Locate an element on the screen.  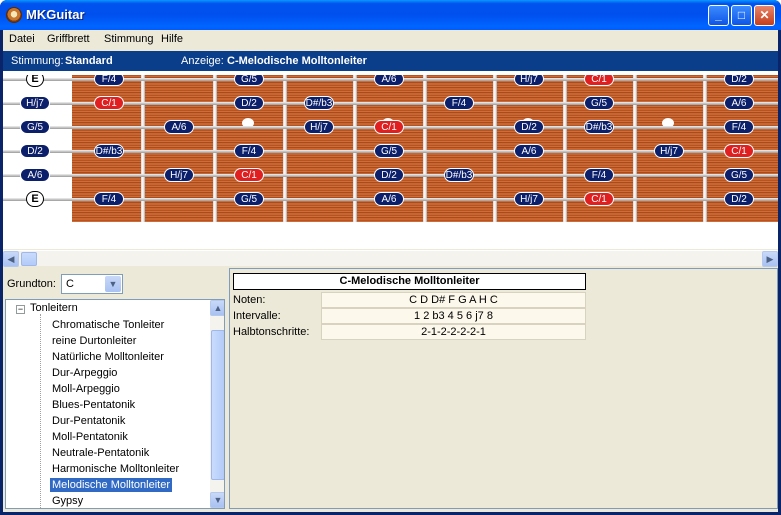
scroll-right-icon: ▶ is located at coordinates (770, 259).